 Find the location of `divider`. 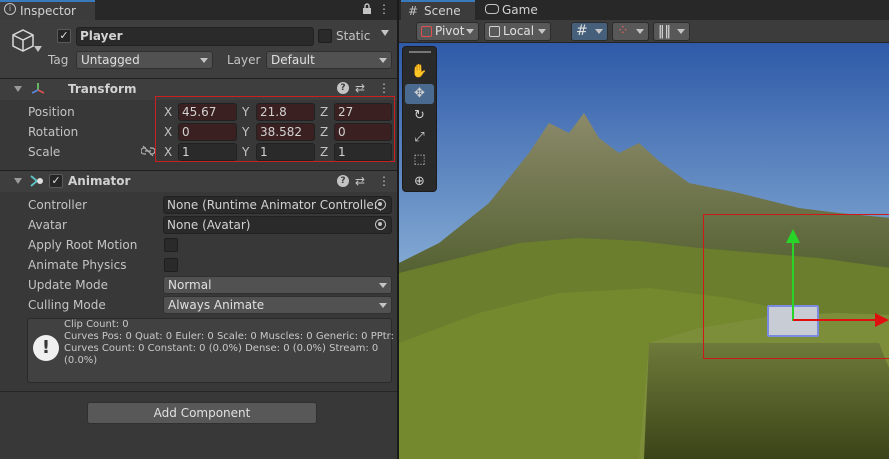

divider is located at coordinates (198, 391).